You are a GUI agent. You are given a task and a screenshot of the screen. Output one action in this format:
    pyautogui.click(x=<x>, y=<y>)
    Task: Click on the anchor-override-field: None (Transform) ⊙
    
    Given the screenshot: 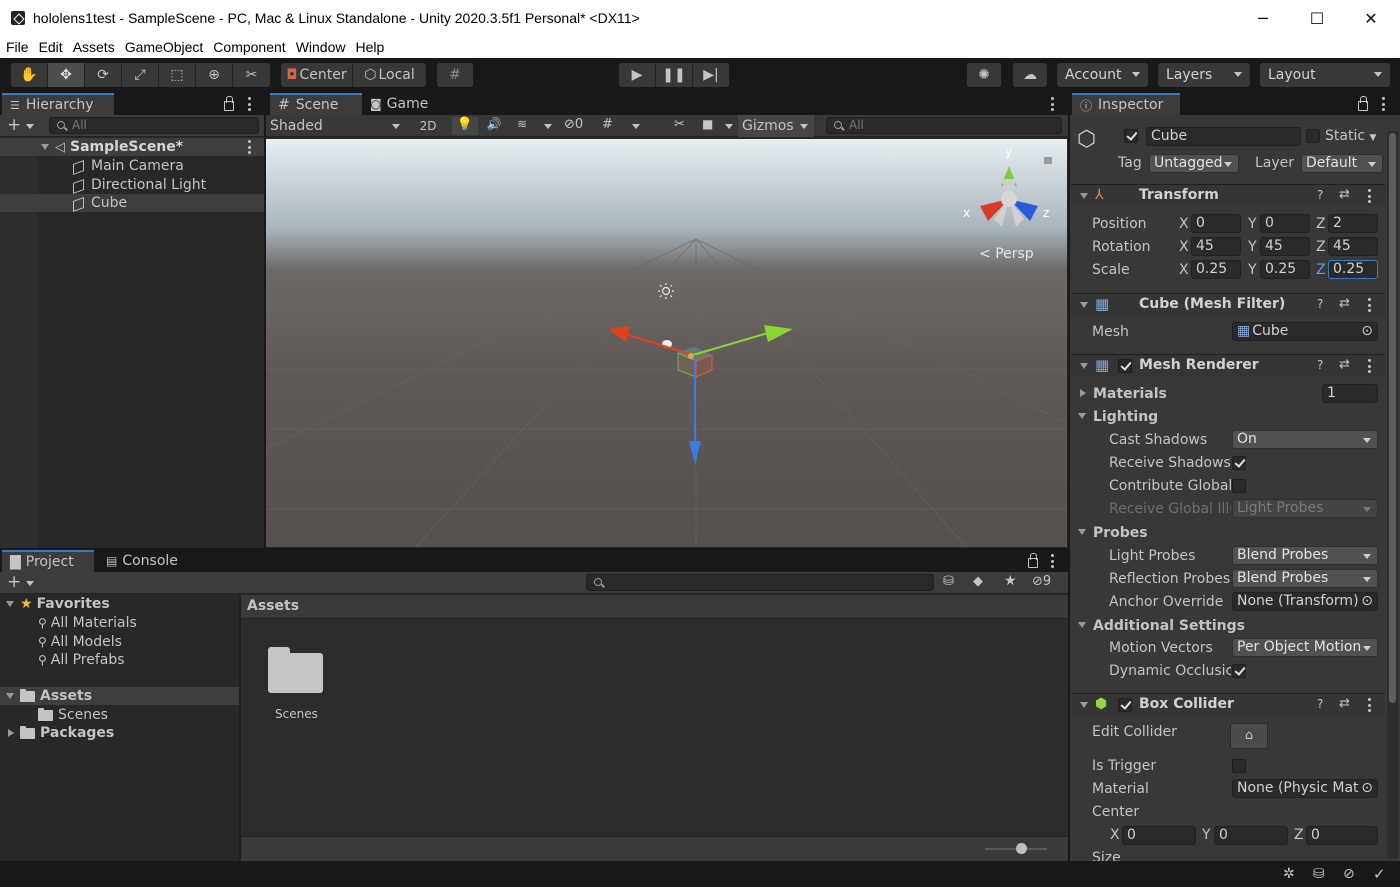 What is the action you would take?
    pyautogui.click(x=1305, y=601)
    